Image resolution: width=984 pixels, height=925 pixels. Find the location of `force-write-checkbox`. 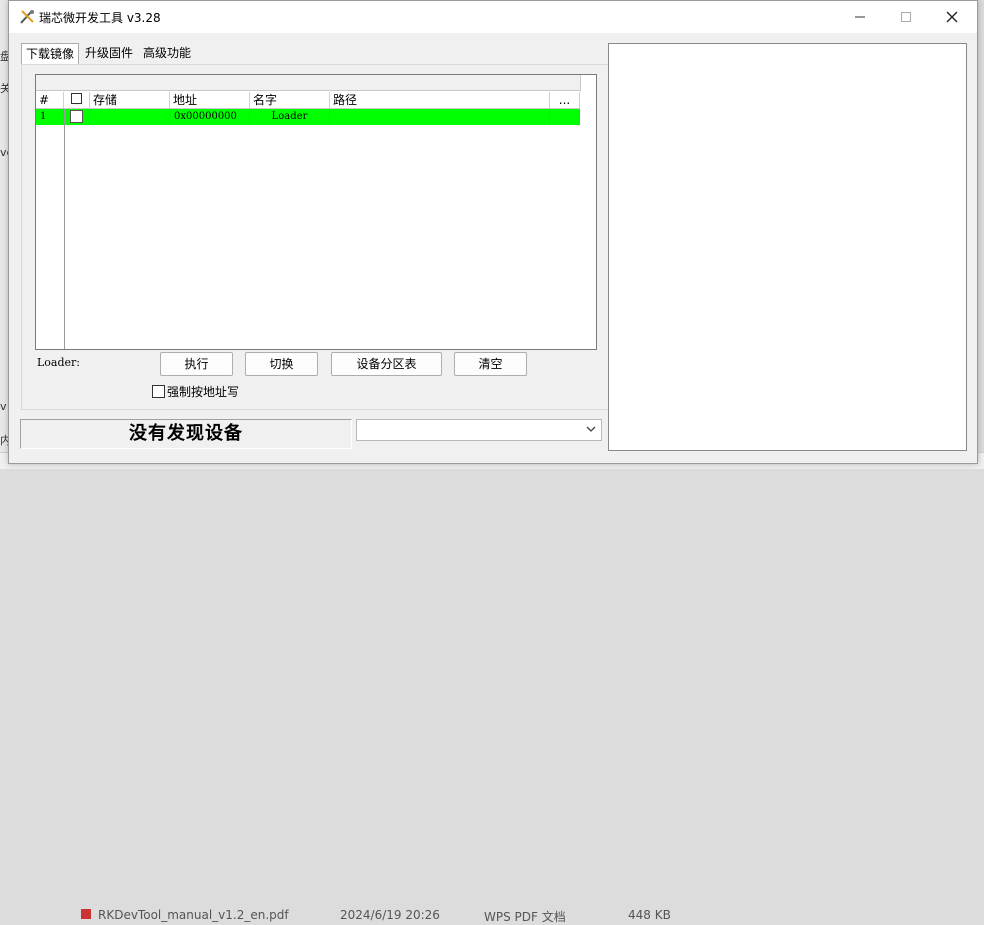

force-write-checkbox is located at coordinates (158, 391).